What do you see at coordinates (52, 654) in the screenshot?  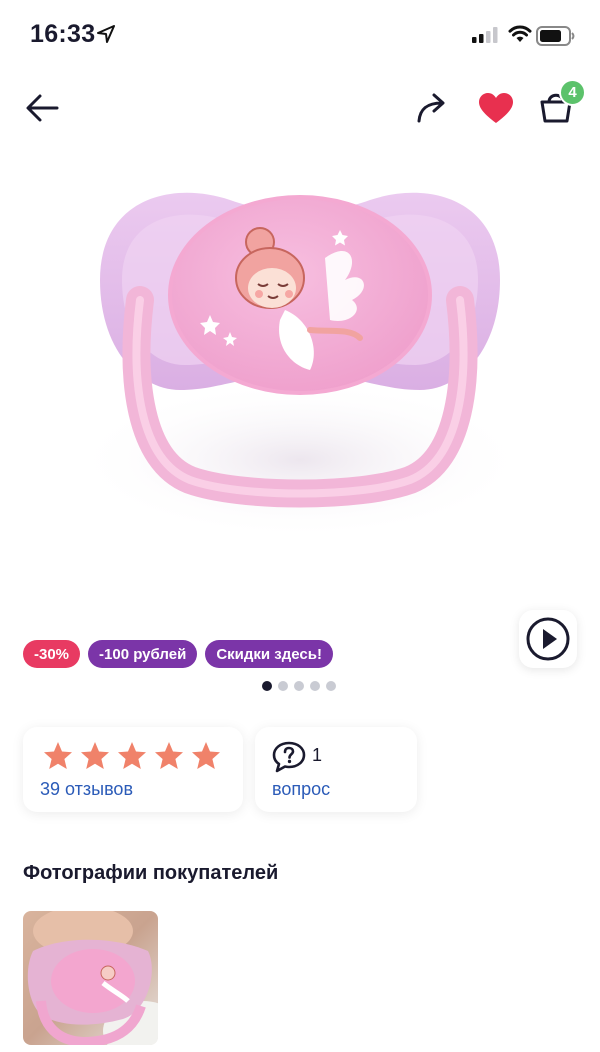 I see `discount-percent-badge: -30%` at bounding box center [52, 654].